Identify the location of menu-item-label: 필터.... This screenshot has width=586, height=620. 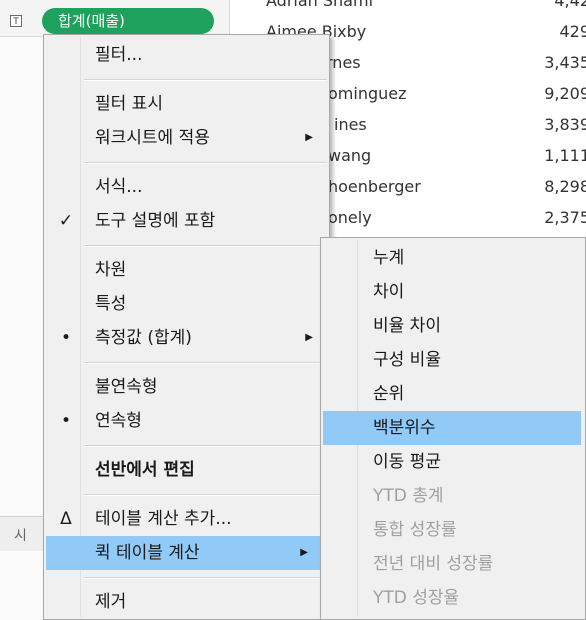
(119, 55).